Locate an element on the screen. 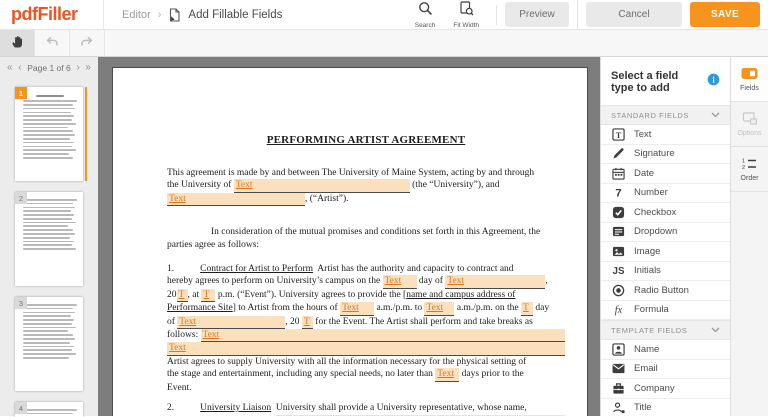 The image size is (768, 417). field-type-label: Text is located at coordinates (643, 134).